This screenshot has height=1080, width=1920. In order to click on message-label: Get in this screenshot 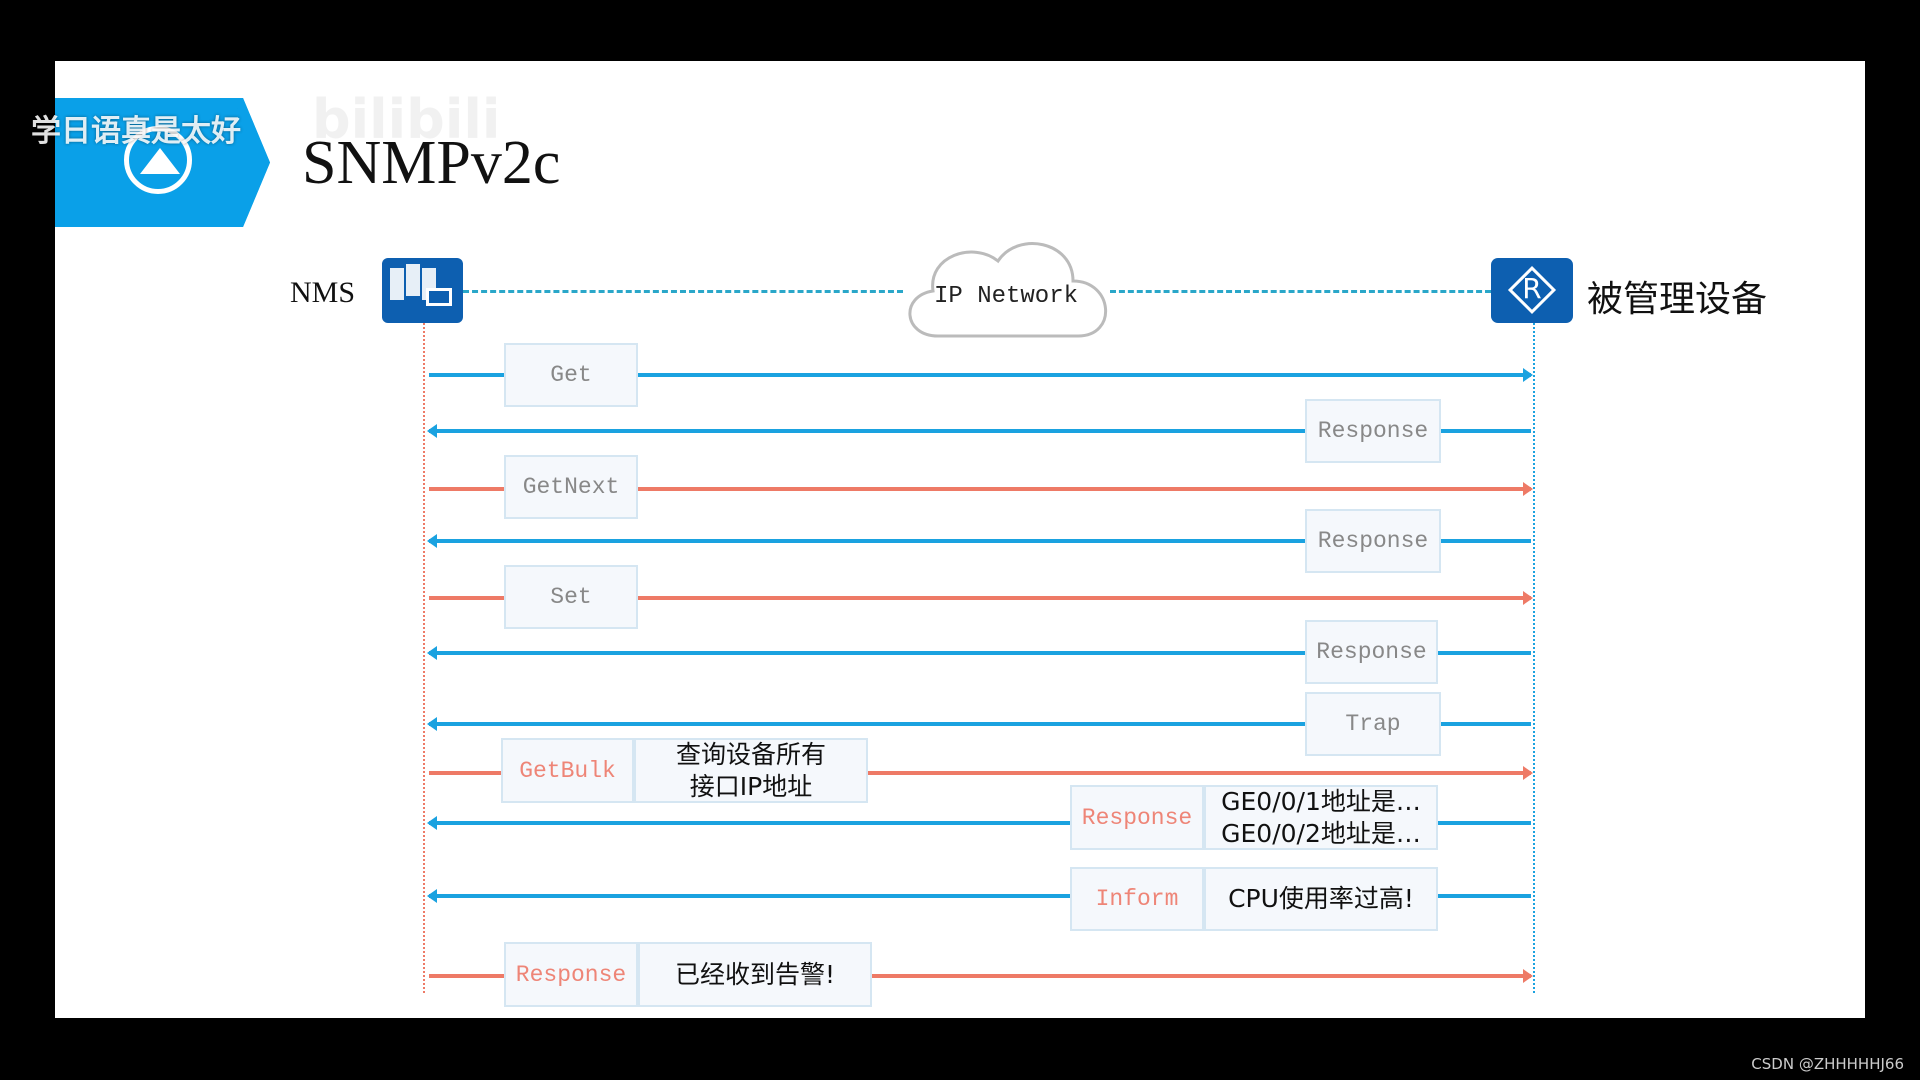, I will do `click(571, 375)`.